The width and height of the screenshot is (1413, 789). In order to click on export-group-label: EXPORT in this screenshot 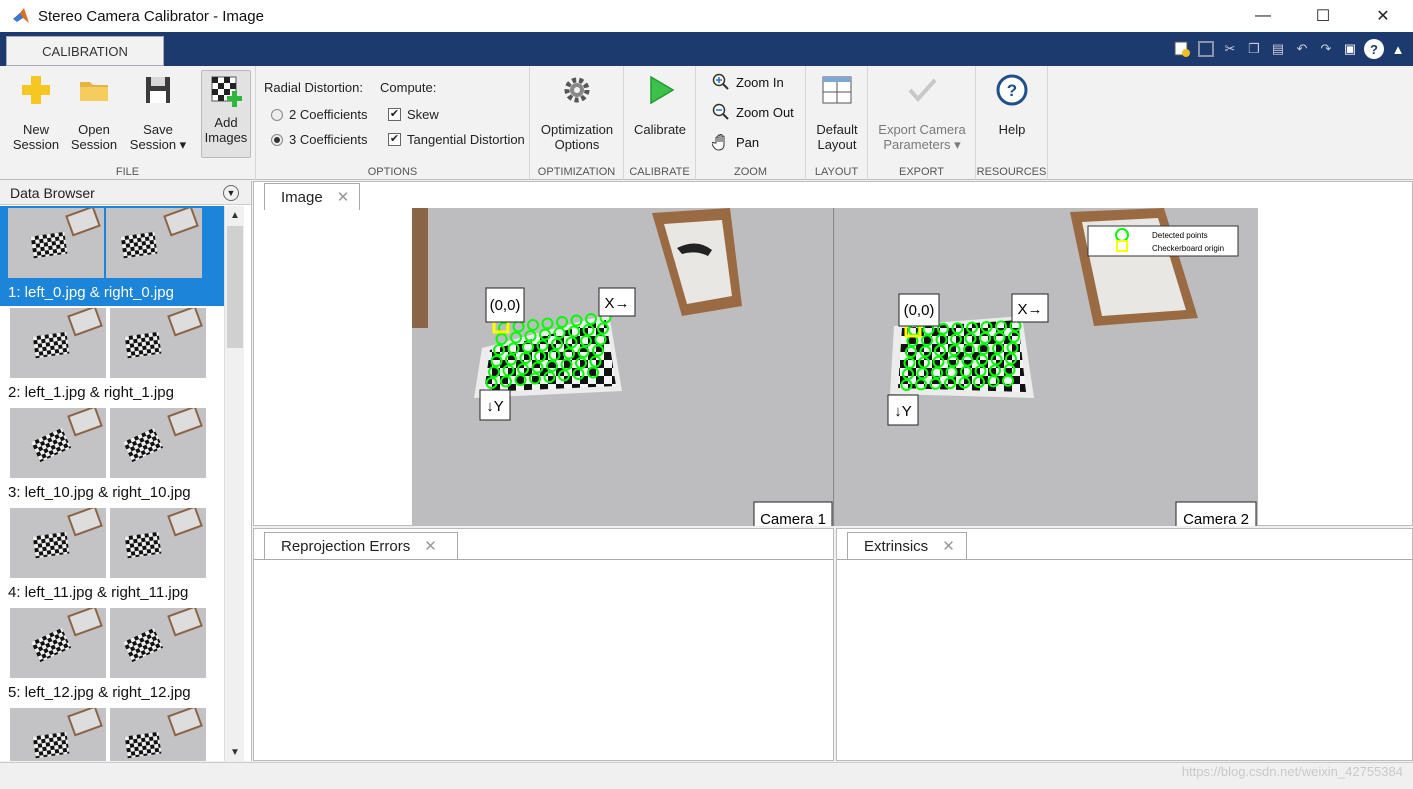, I will do `click(921, 172)`.